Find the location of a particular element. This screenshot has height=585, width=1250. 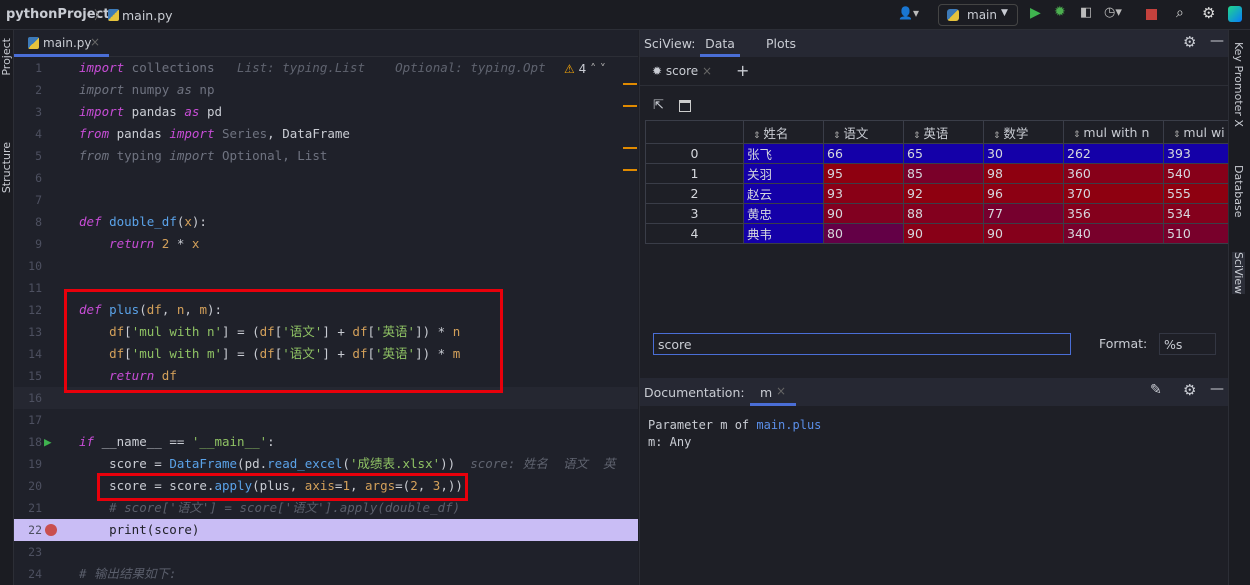

row-index: 2 is located at coordinates (694, 193).